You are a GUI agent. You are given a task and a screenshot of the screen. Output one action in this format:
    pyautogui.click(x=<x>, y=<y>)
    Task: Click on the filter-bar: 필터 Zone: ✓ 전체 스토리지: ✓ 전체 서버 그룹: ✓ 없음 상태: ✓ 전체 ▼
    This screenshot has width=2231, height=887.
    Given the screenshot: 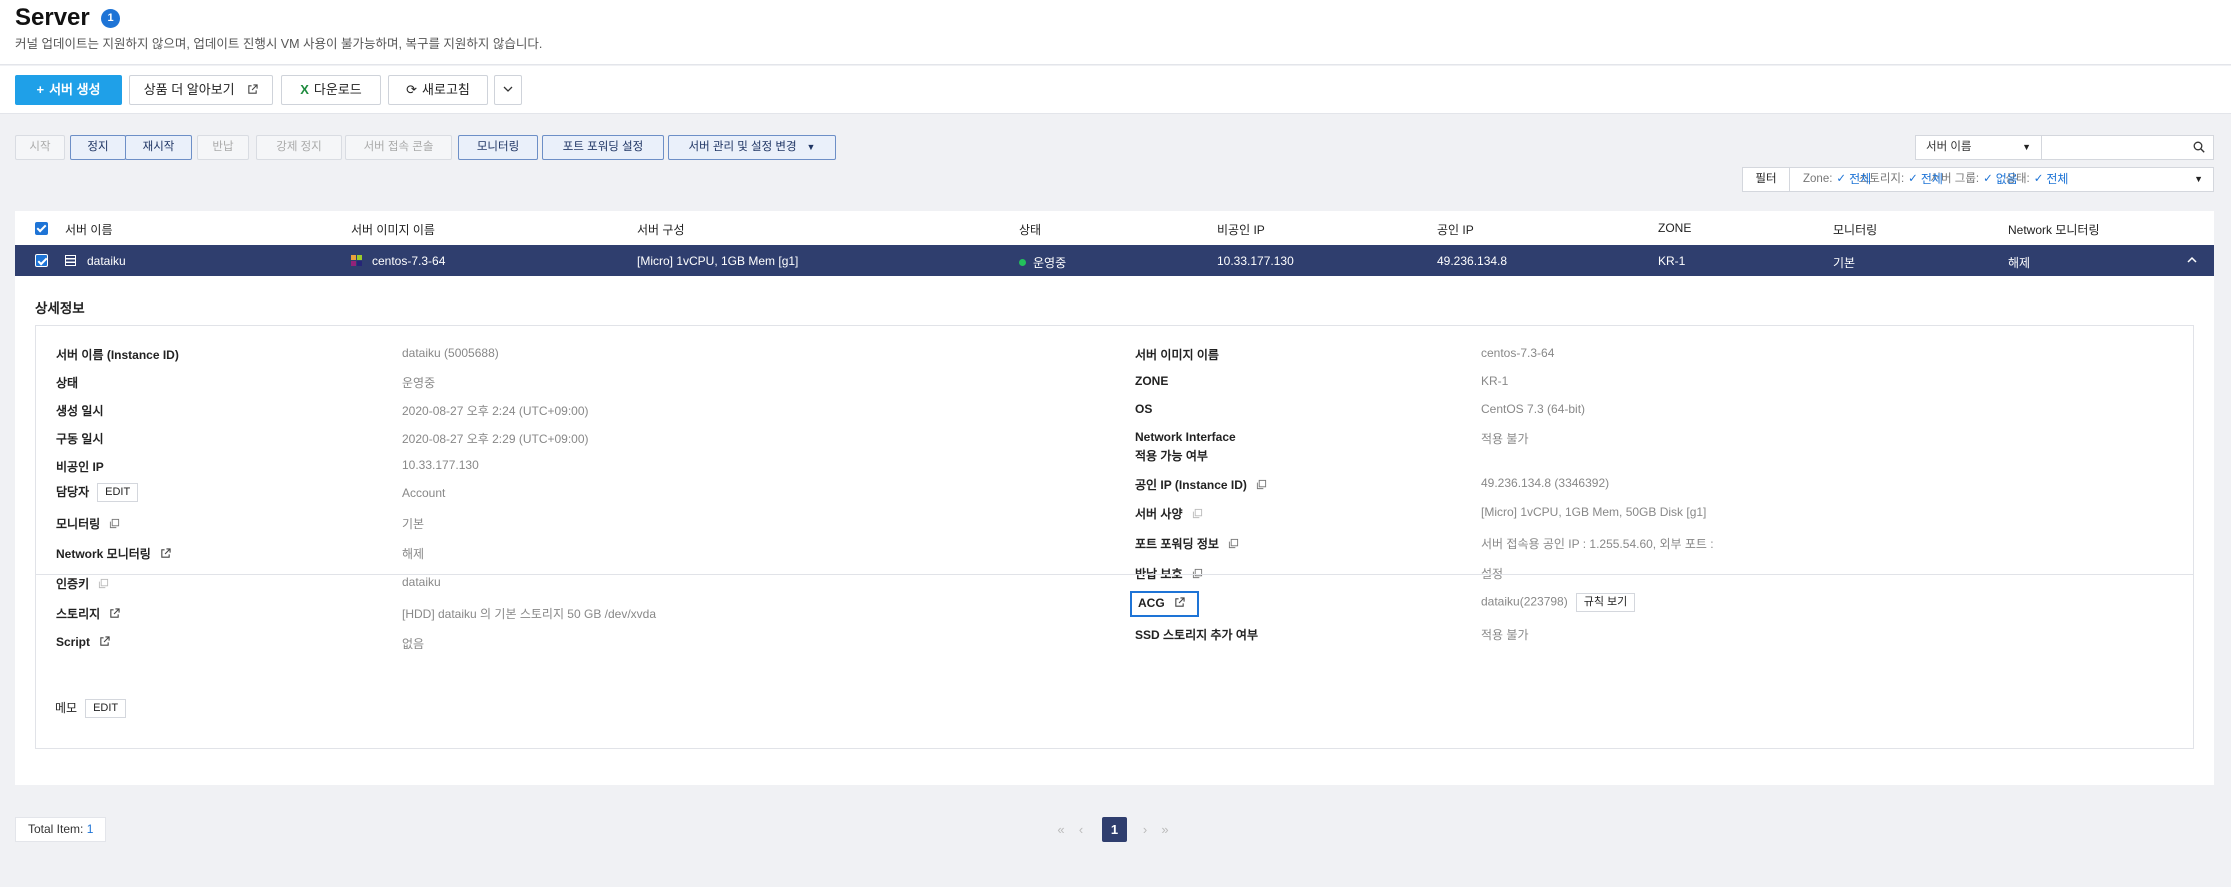 What is the action you would take?
    pyautogui.click(x=1978, y=179)
    